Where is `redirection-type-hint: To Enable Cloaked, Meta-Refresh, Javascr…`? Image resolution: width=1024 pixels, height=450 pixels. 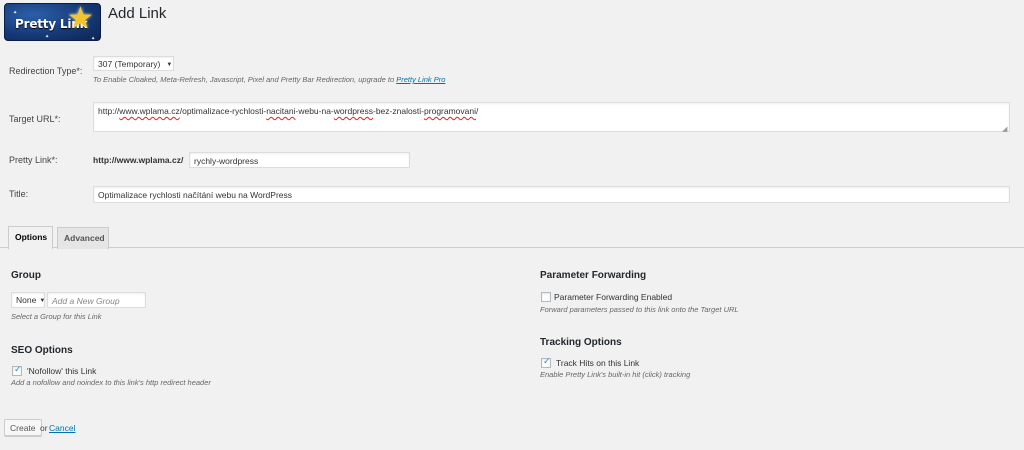 redirection-type-hint: To Enable Cloaked, Meta-Refresh, Javascr… is located at coordinates (269, 79).